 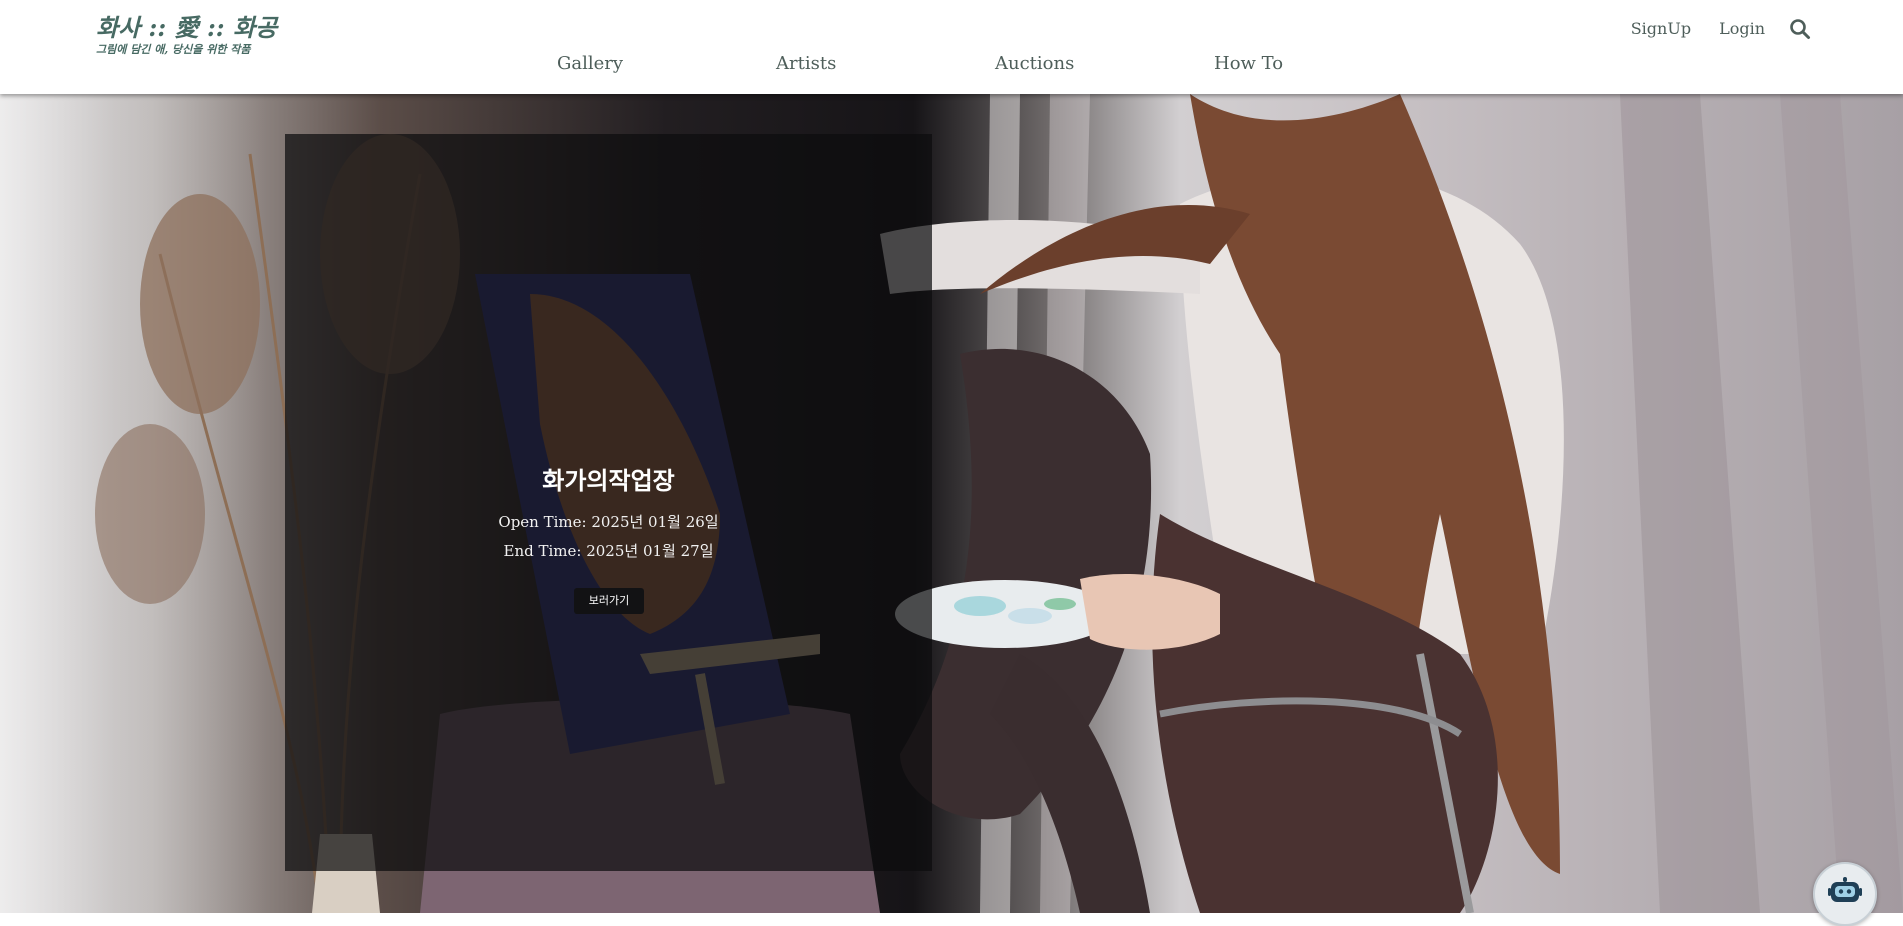 I want to click on account-links: SignUp Login, so click(x=1707, y=29).